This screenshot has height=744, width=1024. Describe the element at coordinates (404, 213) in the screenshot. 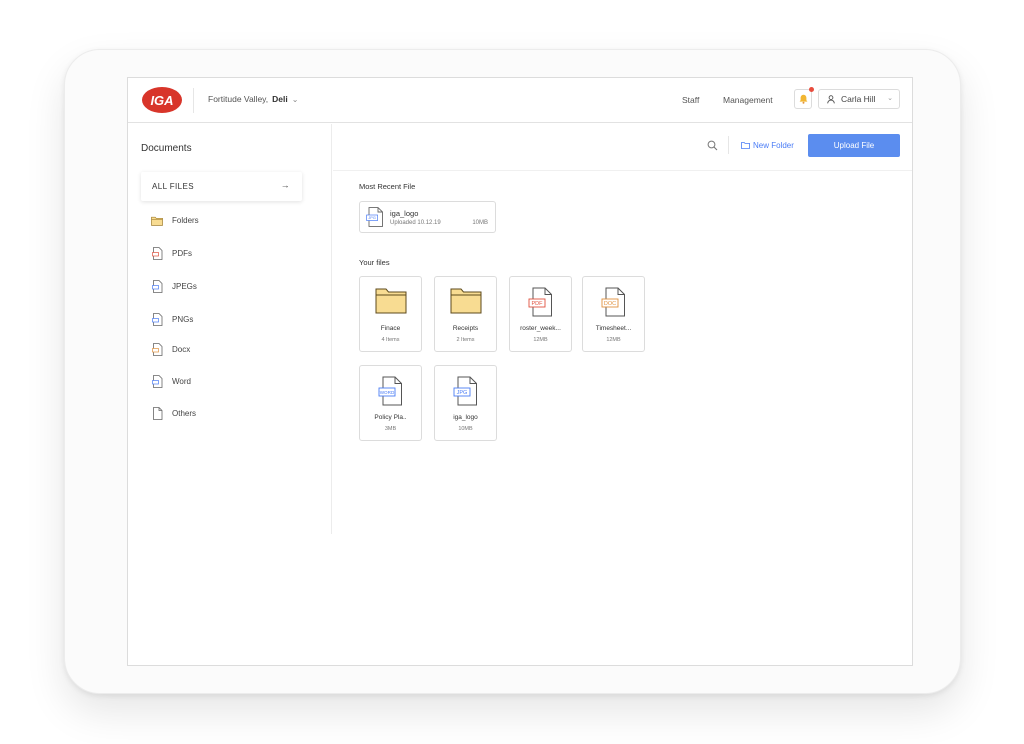

I see `recent-file-name: iga_logo` at that location.